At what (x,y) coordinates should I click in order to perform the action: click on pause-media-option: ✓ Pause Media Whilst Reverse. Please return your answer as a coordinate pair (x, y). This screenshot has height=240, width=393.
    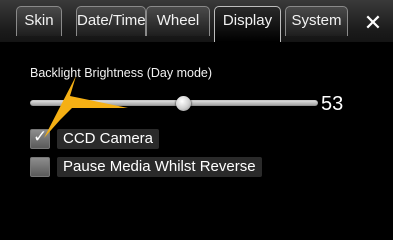
    Looking at the image, I should click on (146, 167).